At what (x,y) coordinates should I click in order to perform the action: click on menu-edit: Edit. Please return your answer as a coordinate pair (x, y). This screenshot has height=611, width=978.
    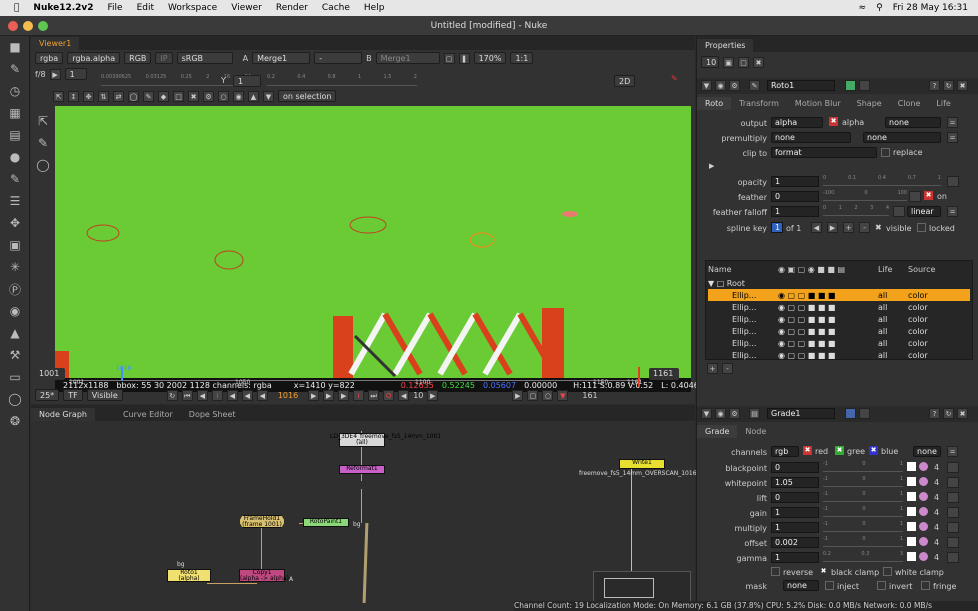
    Looking at the image, I should click on (145, 8).